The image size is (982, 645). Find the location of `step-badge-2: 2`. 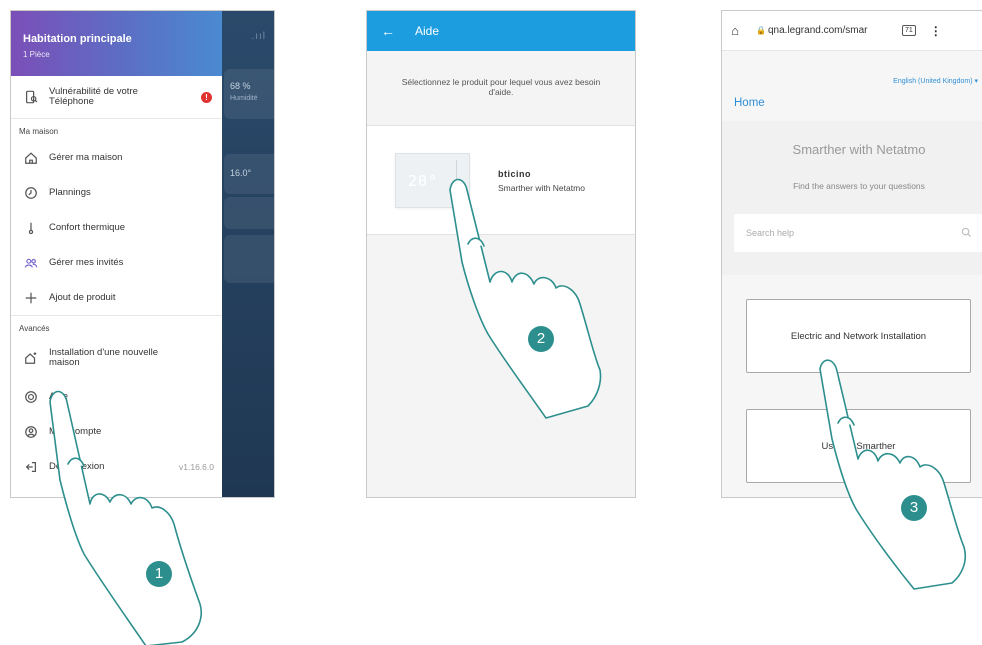

step-badge-2: 2 is located at coordinates (541, 339).